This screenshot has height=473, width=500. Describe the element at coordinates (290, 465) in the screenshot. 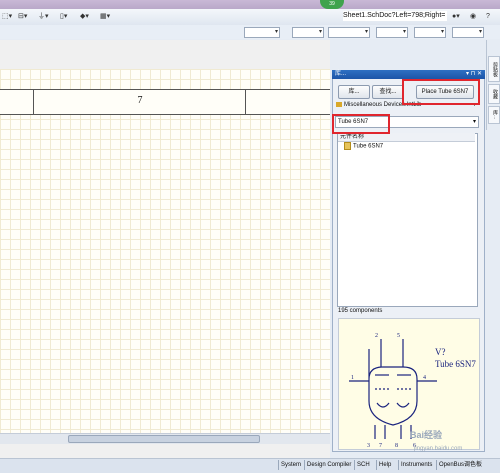

I see `status-system: System` at that location.